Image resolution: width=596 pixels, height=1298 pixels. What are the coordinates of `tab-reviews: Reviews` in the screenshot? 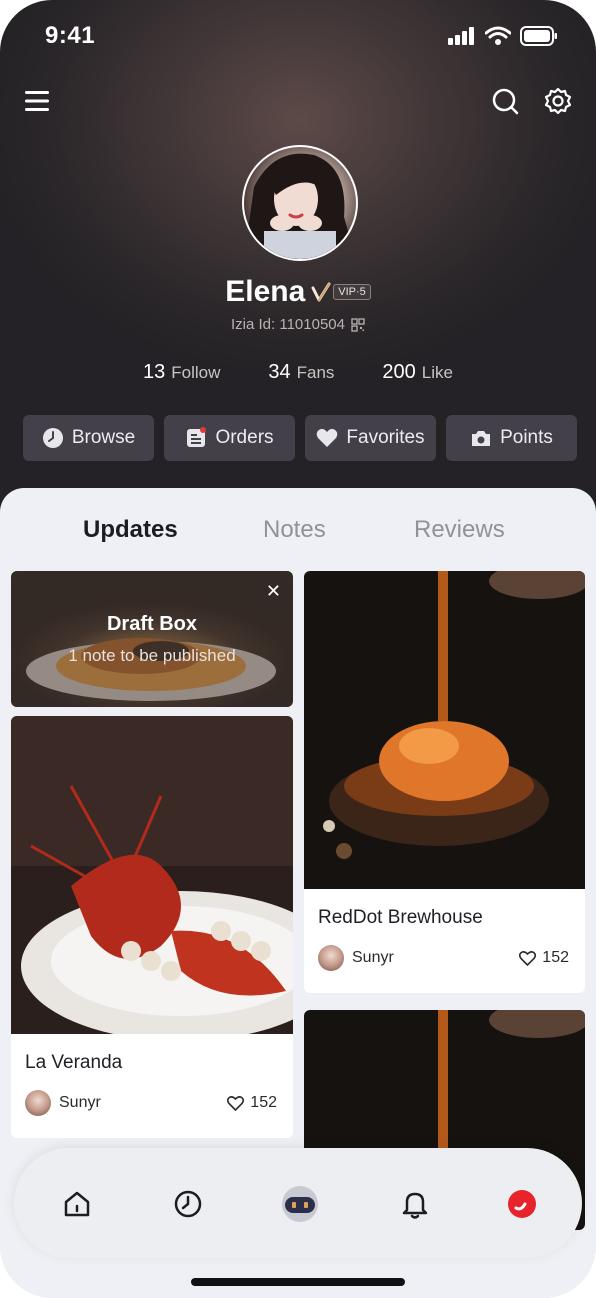 It's located at (459, 530).